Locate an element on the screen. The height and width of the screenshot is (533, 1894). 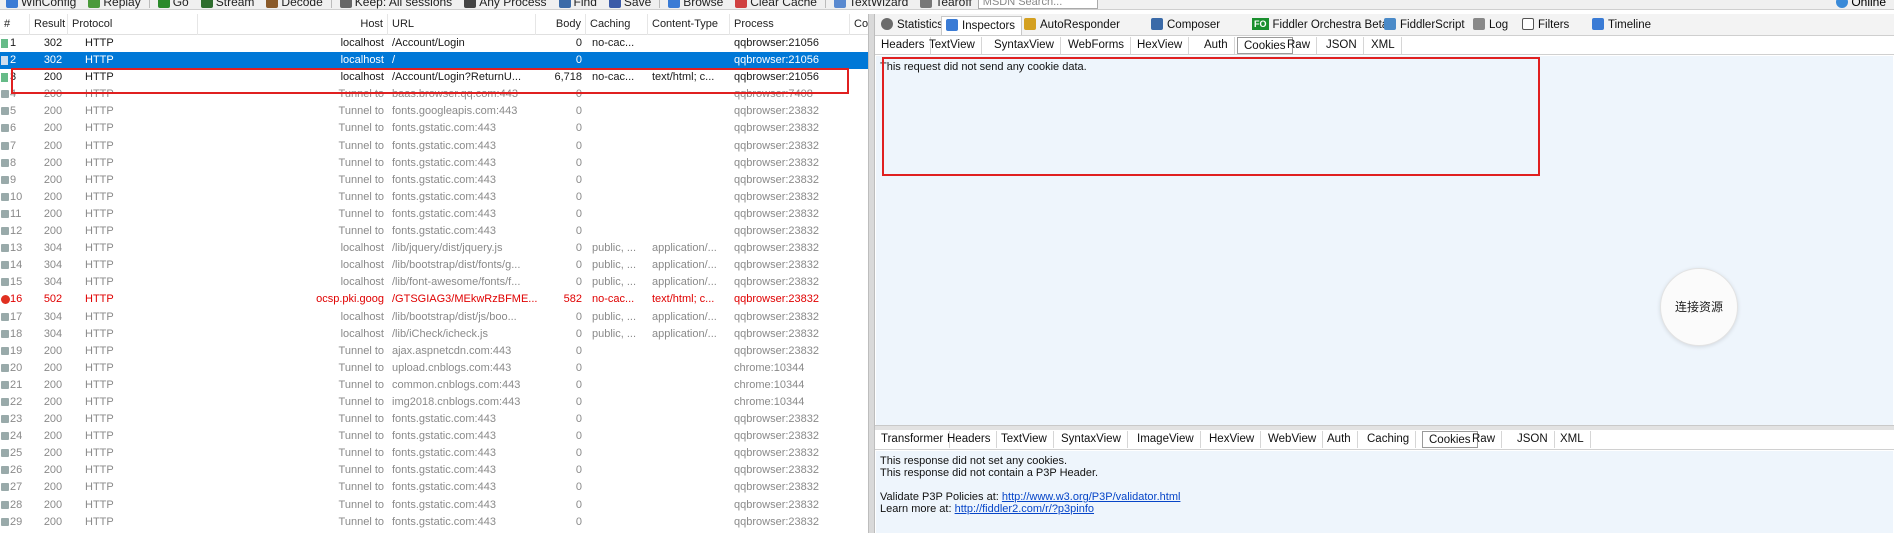
toolbar-browse-button: Browse is located at coordinates (695, 4).